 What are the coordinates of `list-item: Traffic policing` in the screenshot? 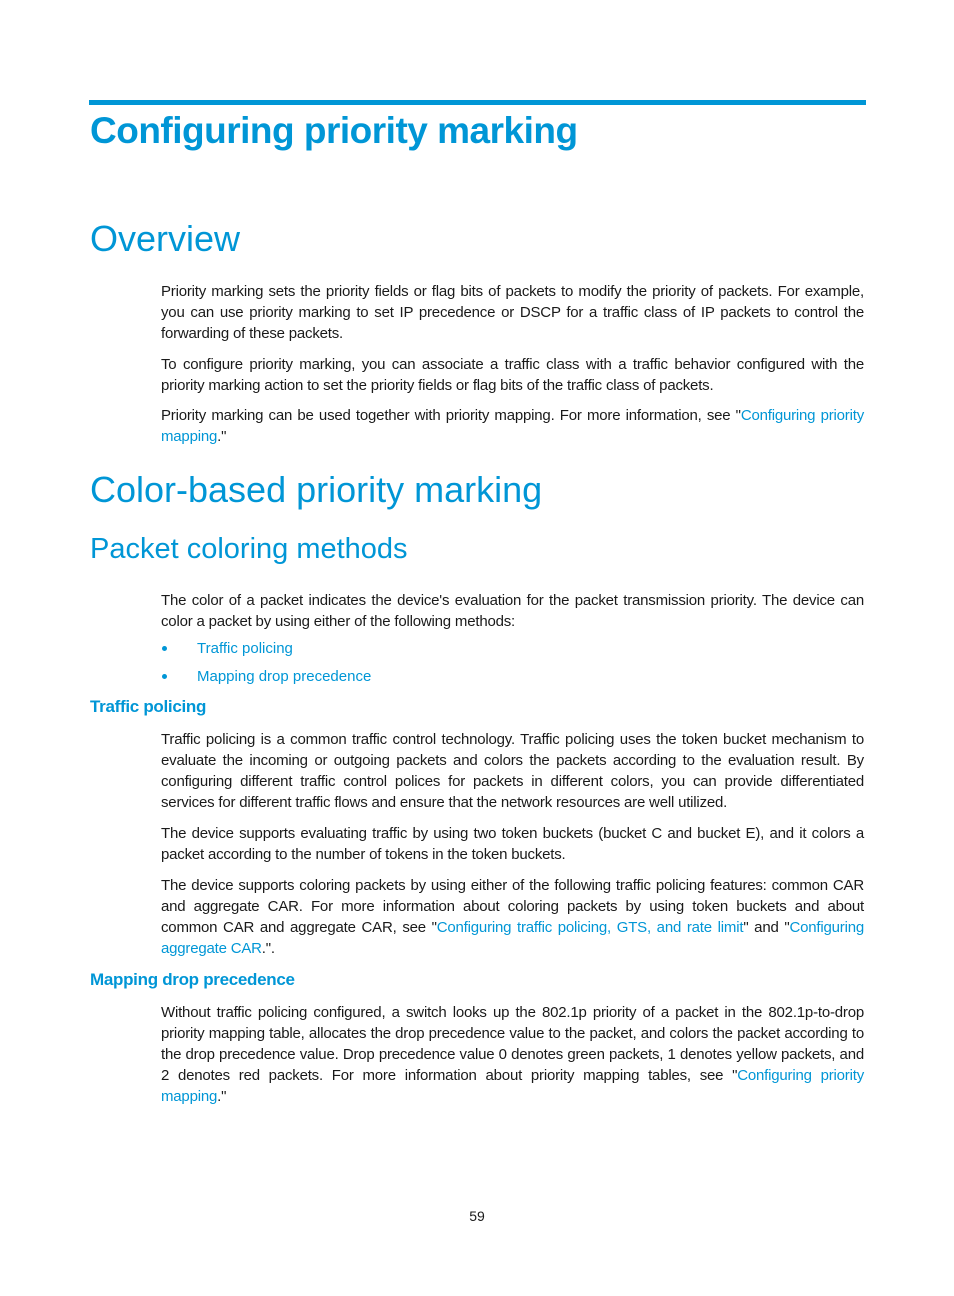 It's located at (266, 652).